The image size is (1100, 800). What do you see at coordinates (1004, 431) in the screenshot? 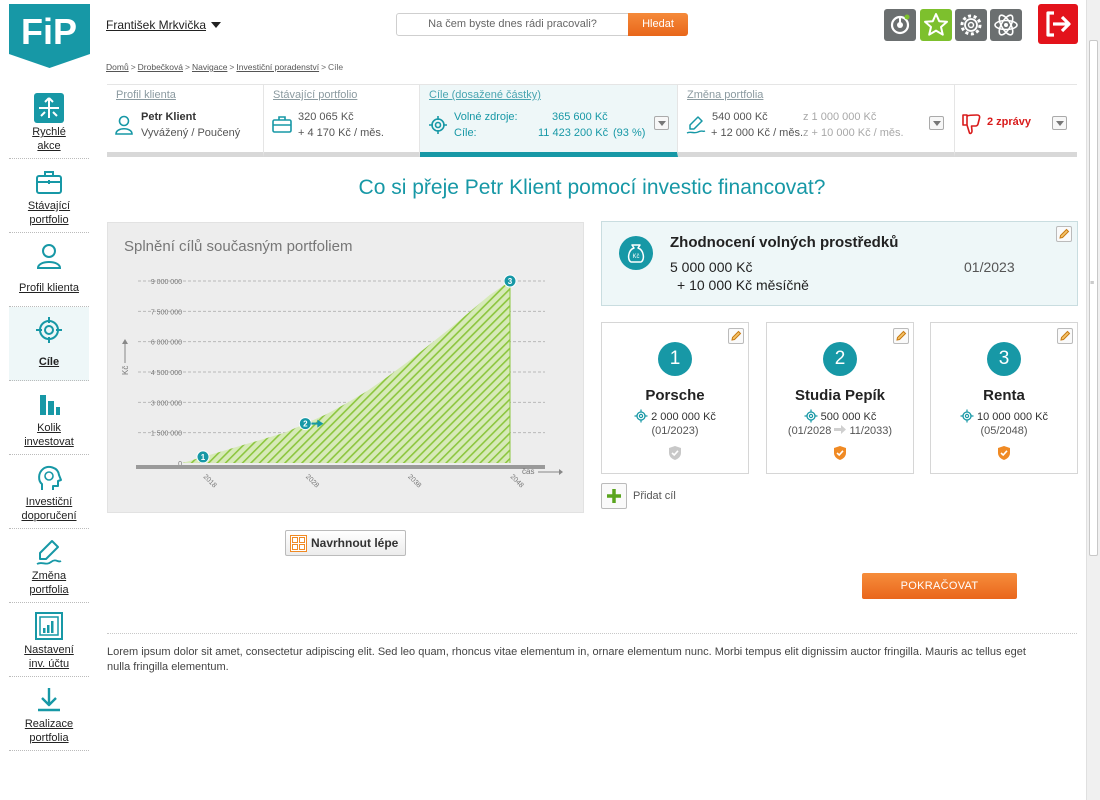
I see `goal-date: (05/2048)` at bounding box center [1004, 431].